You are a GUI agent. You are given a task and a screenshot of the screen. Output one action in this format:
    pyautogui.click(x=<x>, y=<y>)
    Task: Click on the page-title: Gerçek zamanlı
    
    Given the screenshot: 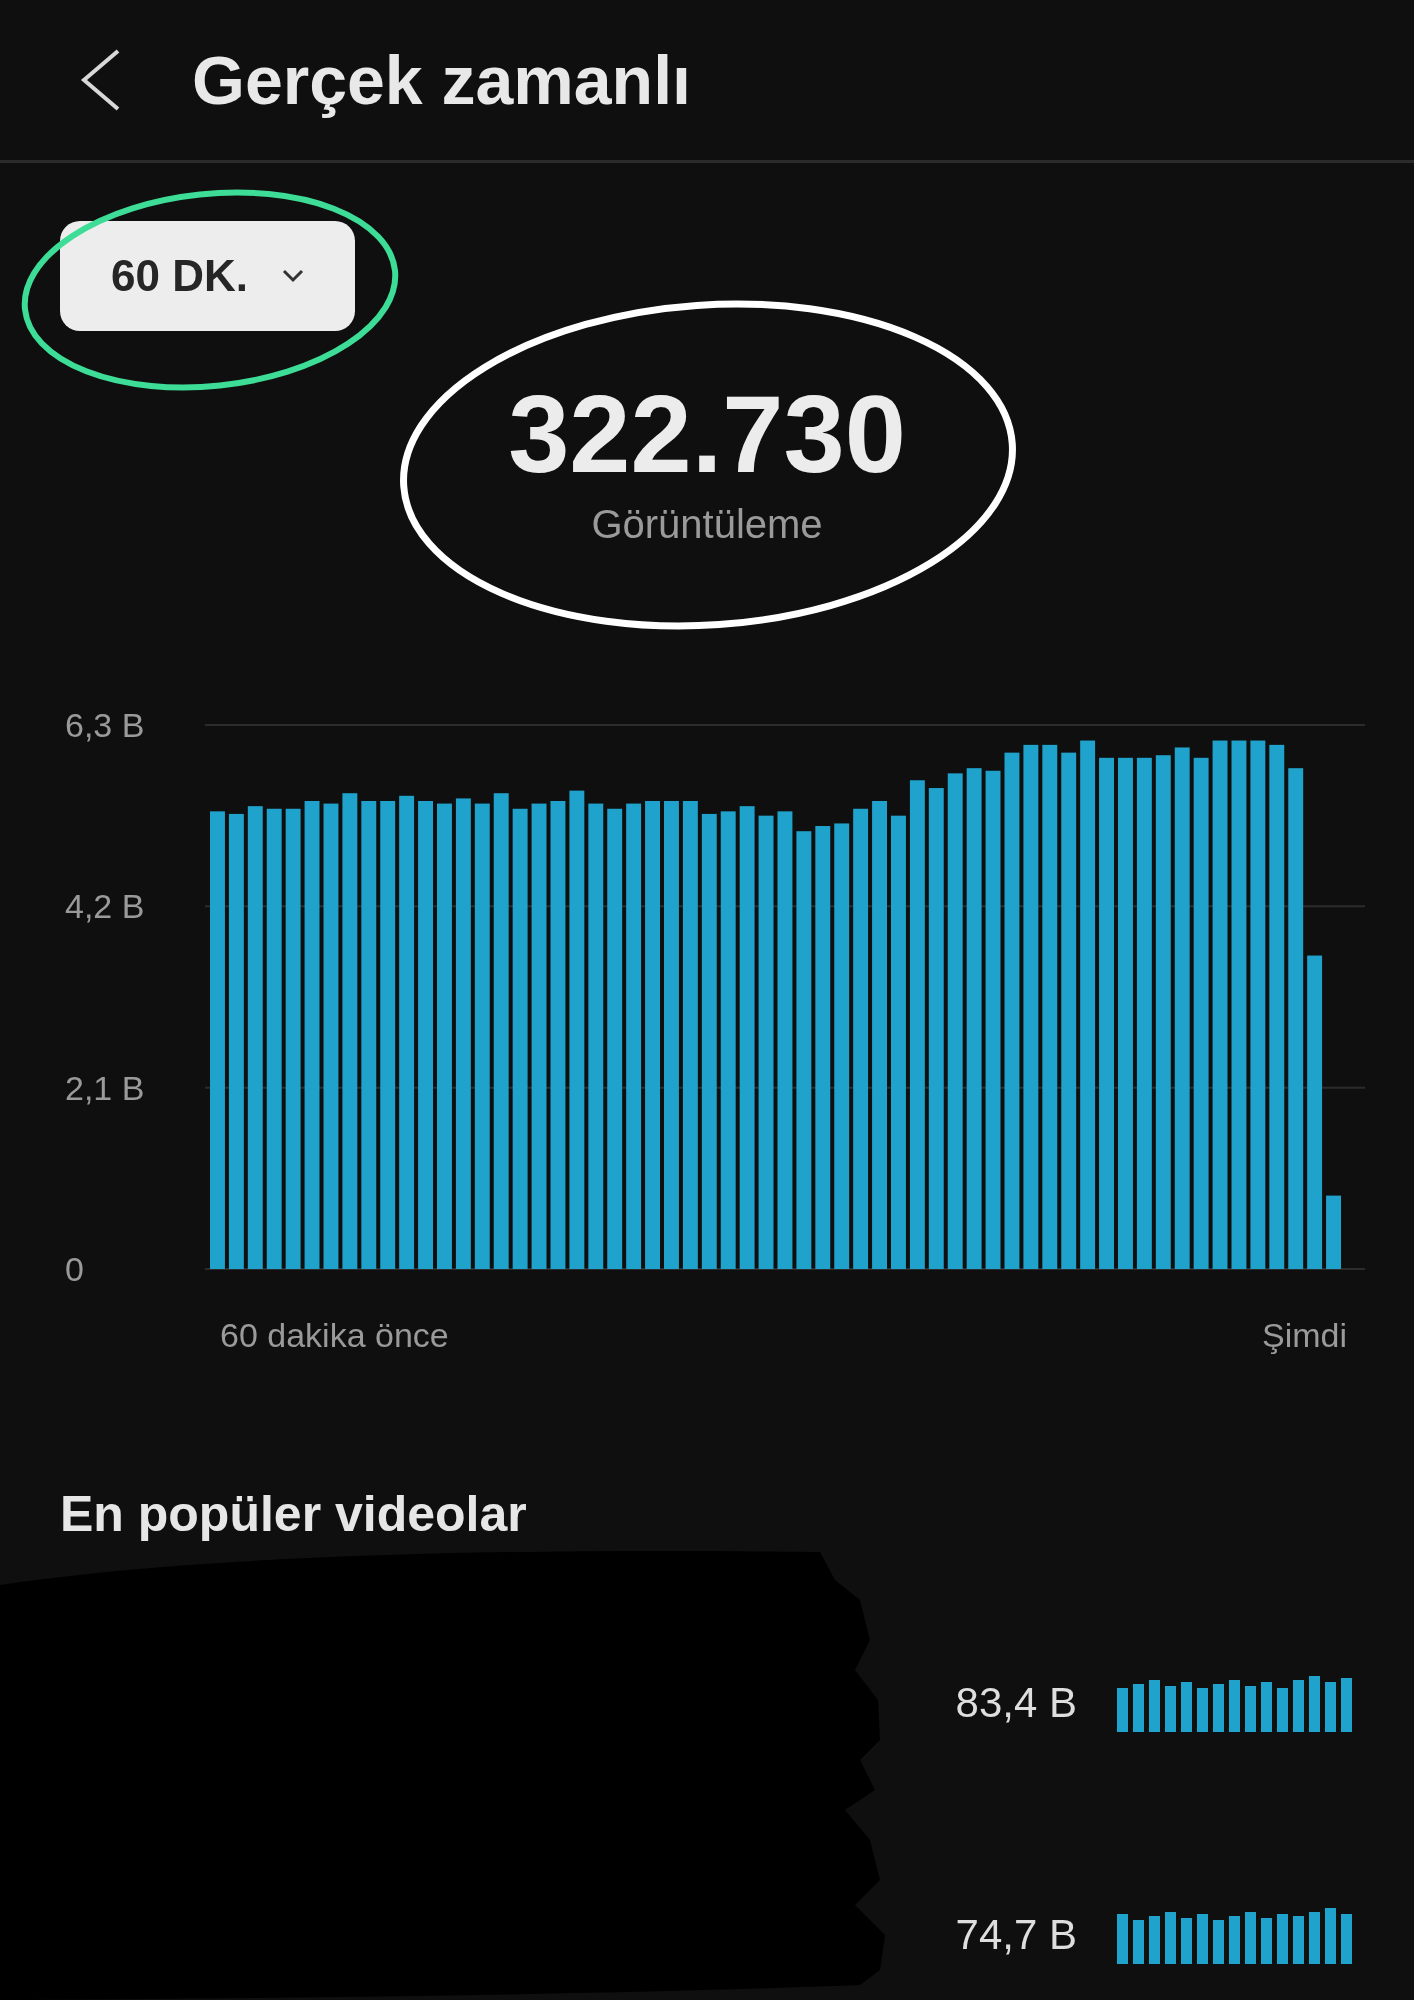 What is the action you would take?
    pyautogui.click(x=441, y=80)
    